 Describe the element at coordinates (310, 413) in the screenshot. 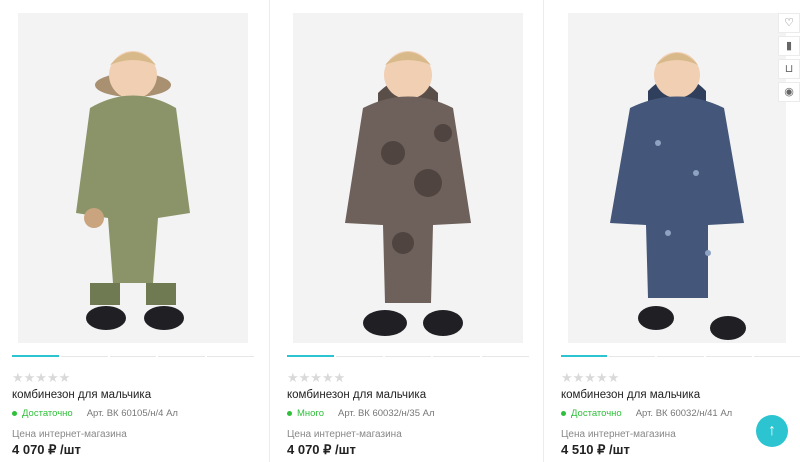

I see `stock-status: Много` at that location.